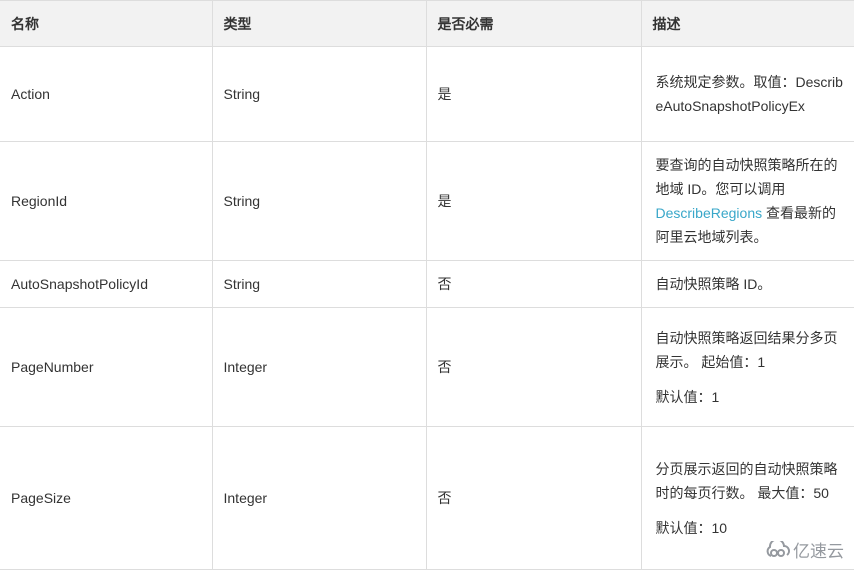  What do you see at coordinates (106, 498) in the screenshot?
I see `param-name: PageSize` at bounding box center [106, 498].